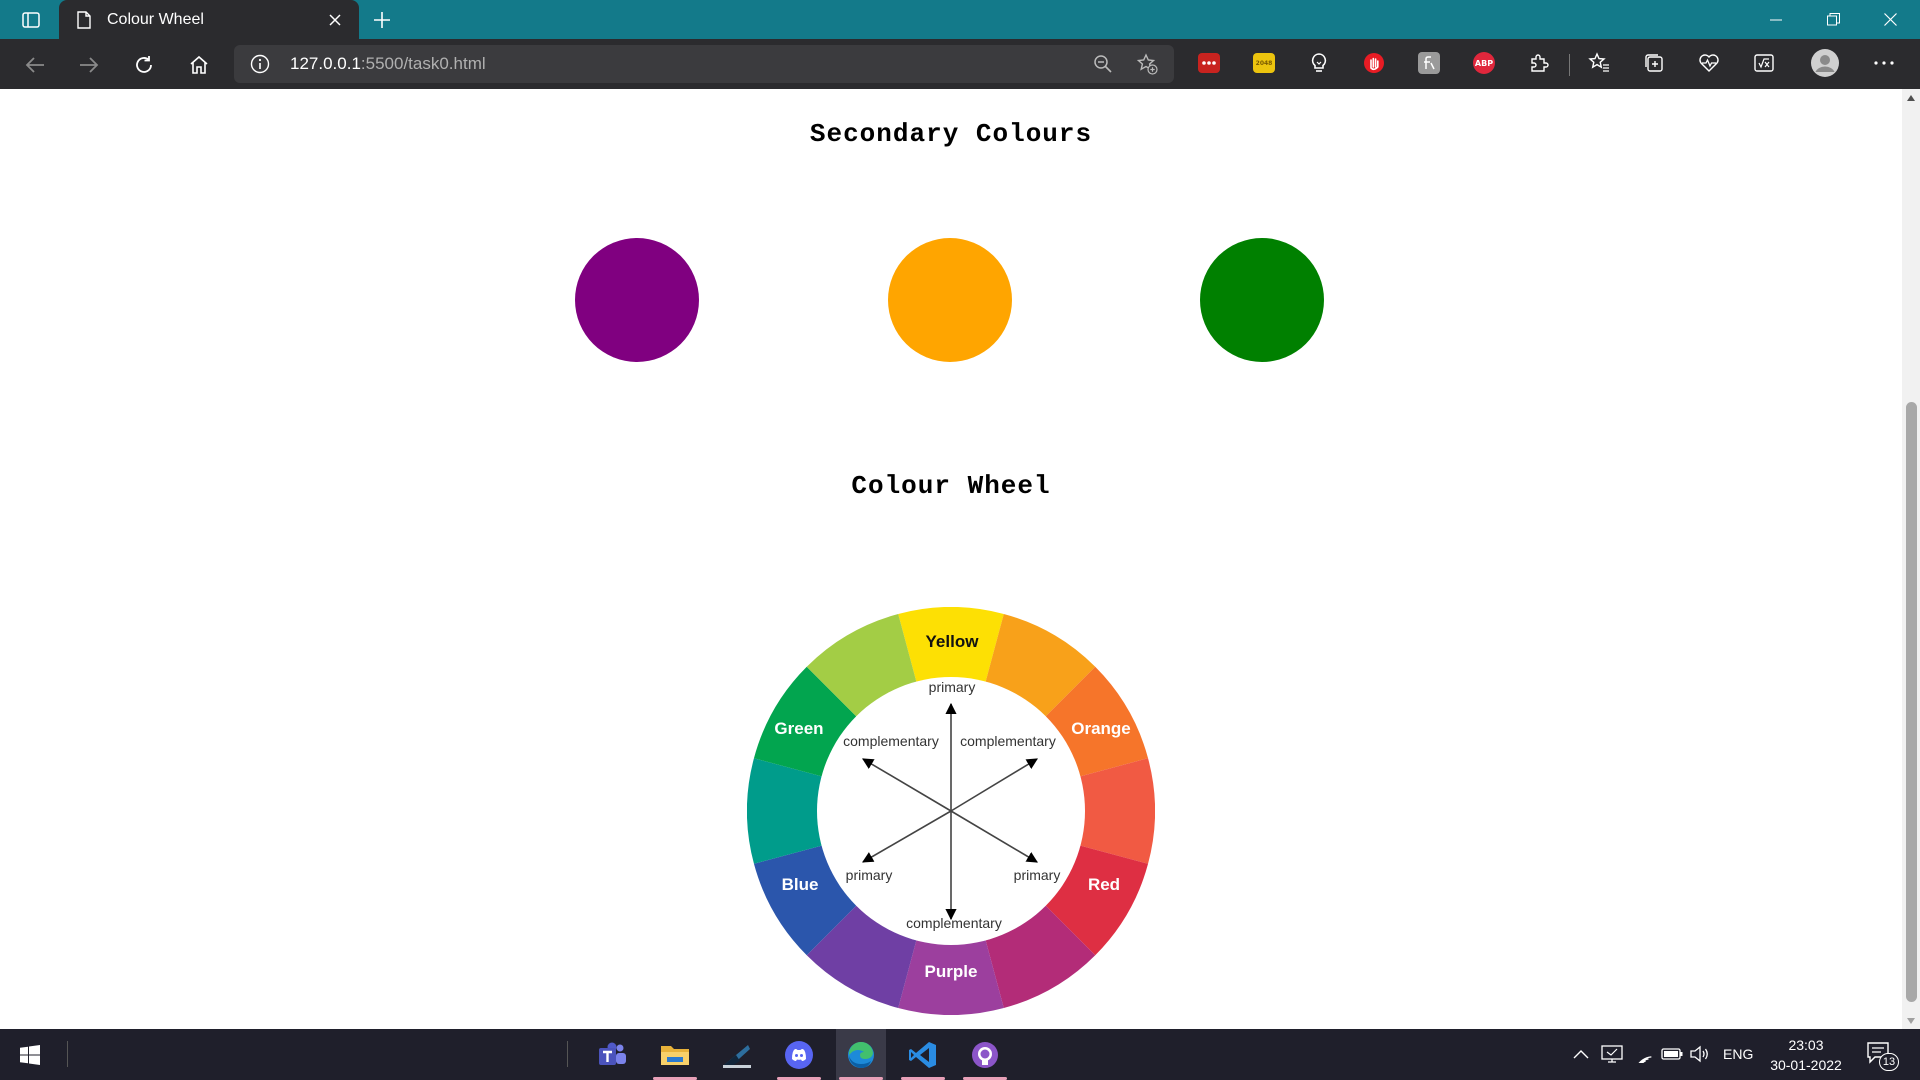 The image size is (1920, 1080). What do you see at coordinates (1264, 63) in the screenshot?
I see `tt2048-icon: 2048` at bounding box center [1264, 63].